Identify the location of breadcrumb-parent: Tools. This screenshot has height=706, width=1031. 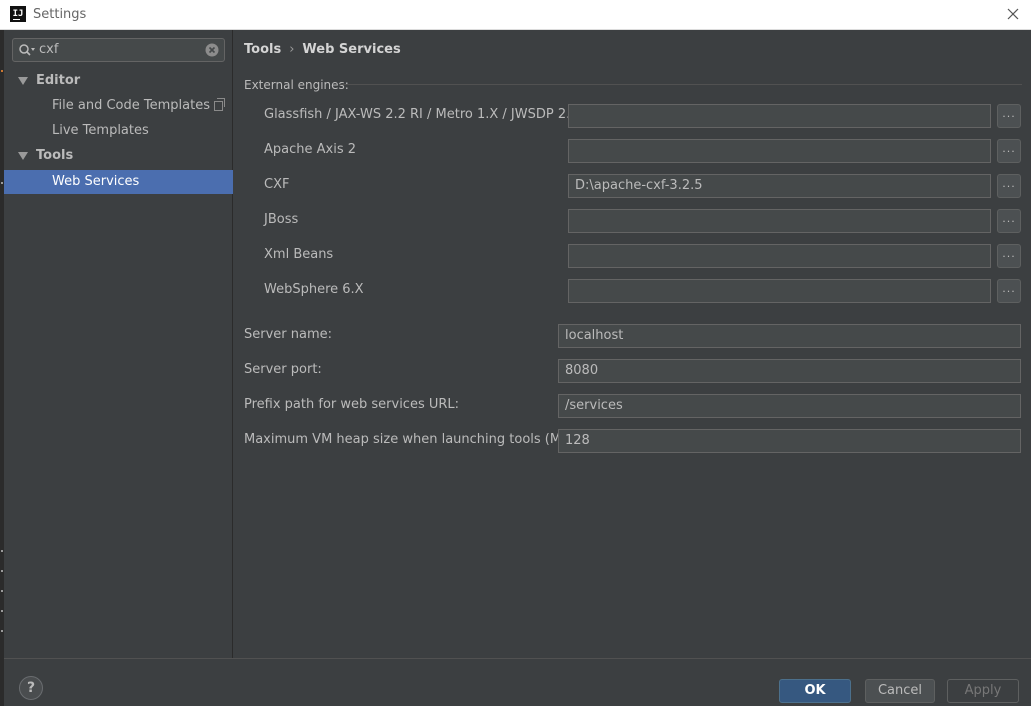
(263, 49).